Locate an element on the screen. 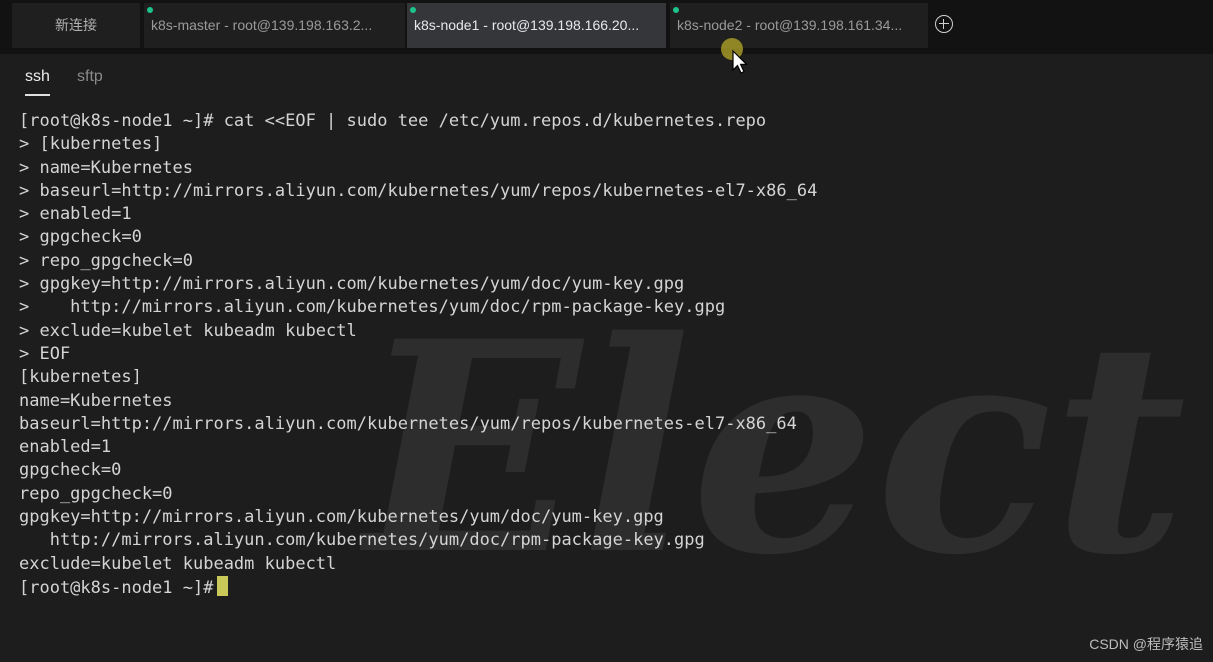  terminal-line: [kubernetes] is located at coordinates (80, 377).